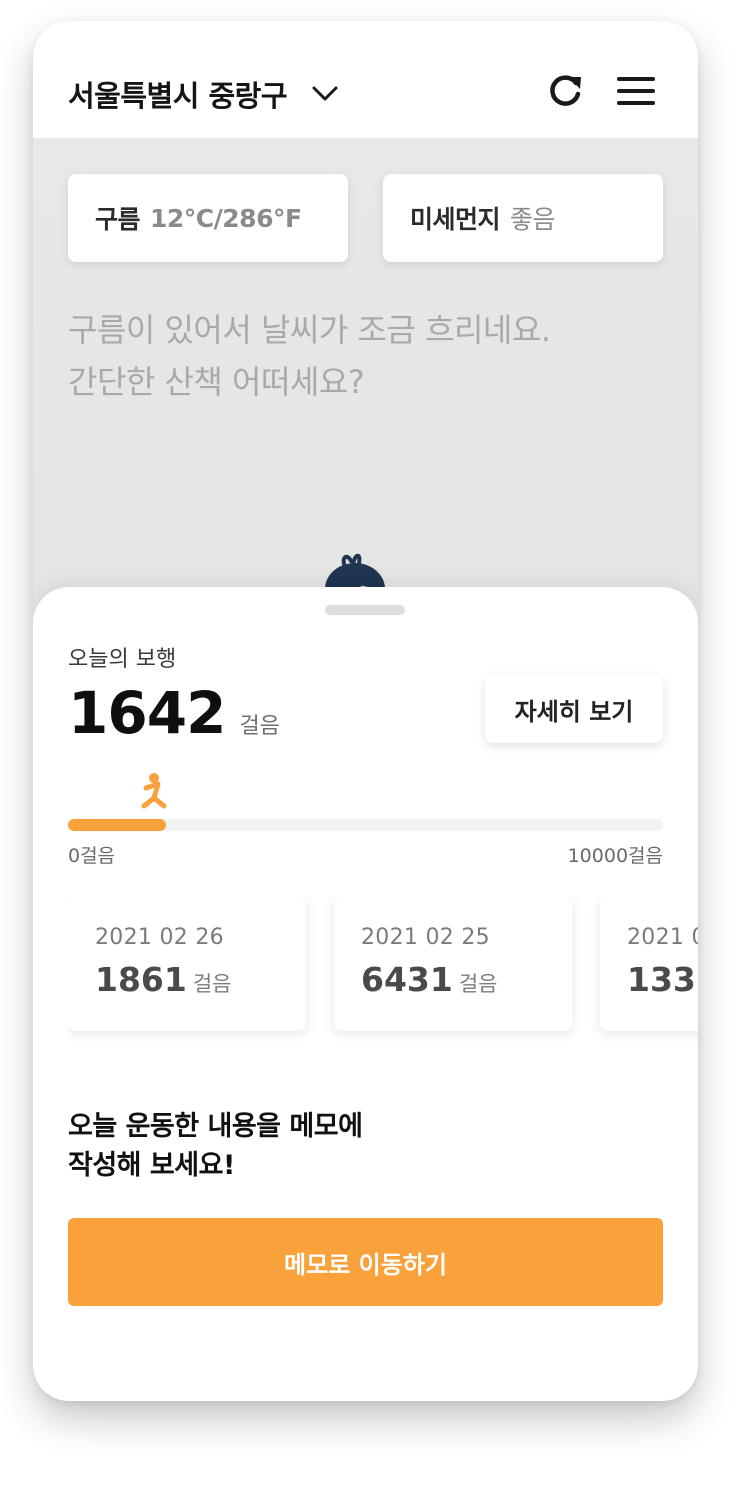  What do you see at coordinates (455, 219) in the screenshot?
I see `dust-label: 미세먼지` at bounding box center [455, 219].